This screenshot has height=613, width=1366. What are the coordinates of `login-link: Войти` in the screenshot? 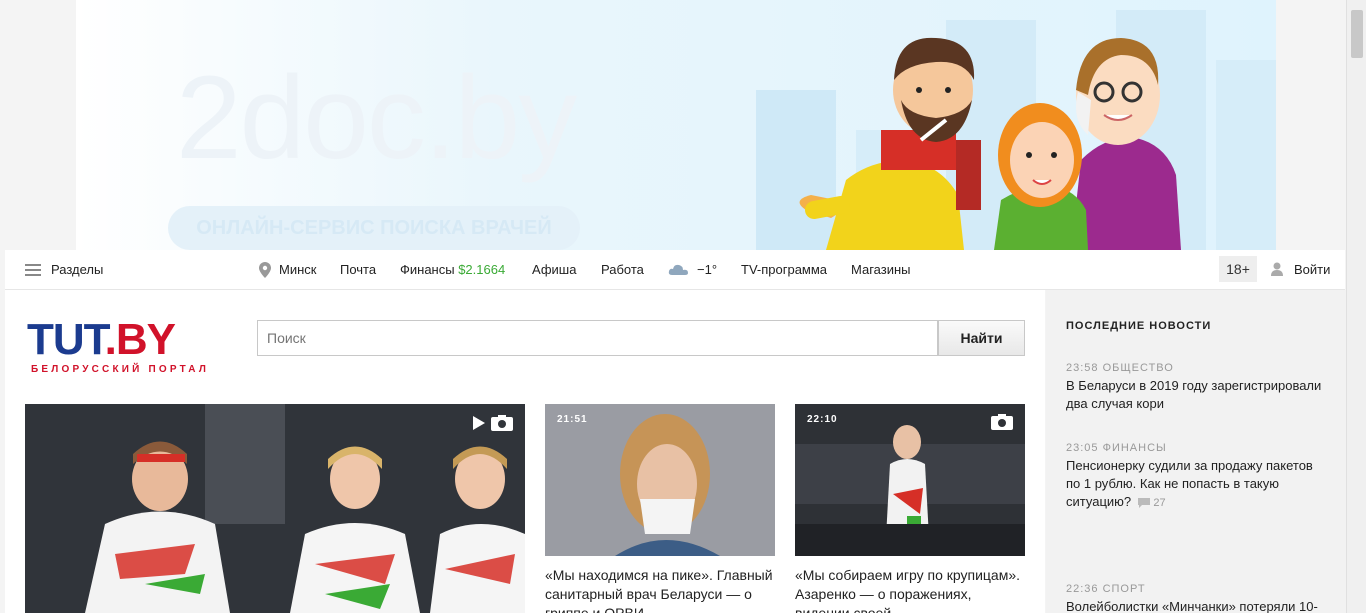 It's located at (1312, 269).